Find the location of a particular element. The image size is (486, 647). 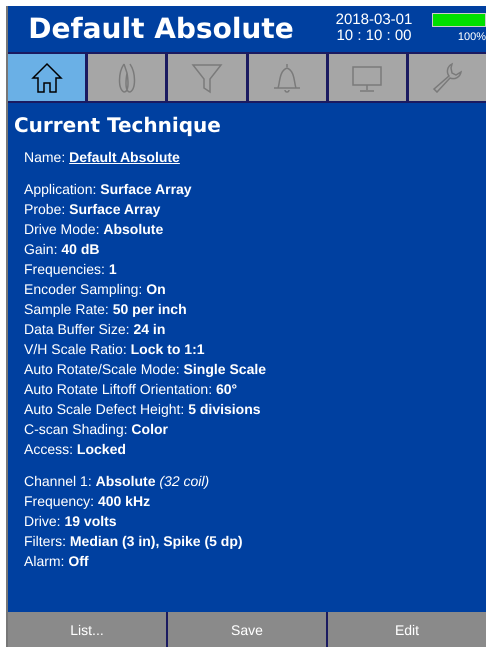

setting-line: Application: Surface Array is located at coordinates (108, 189).